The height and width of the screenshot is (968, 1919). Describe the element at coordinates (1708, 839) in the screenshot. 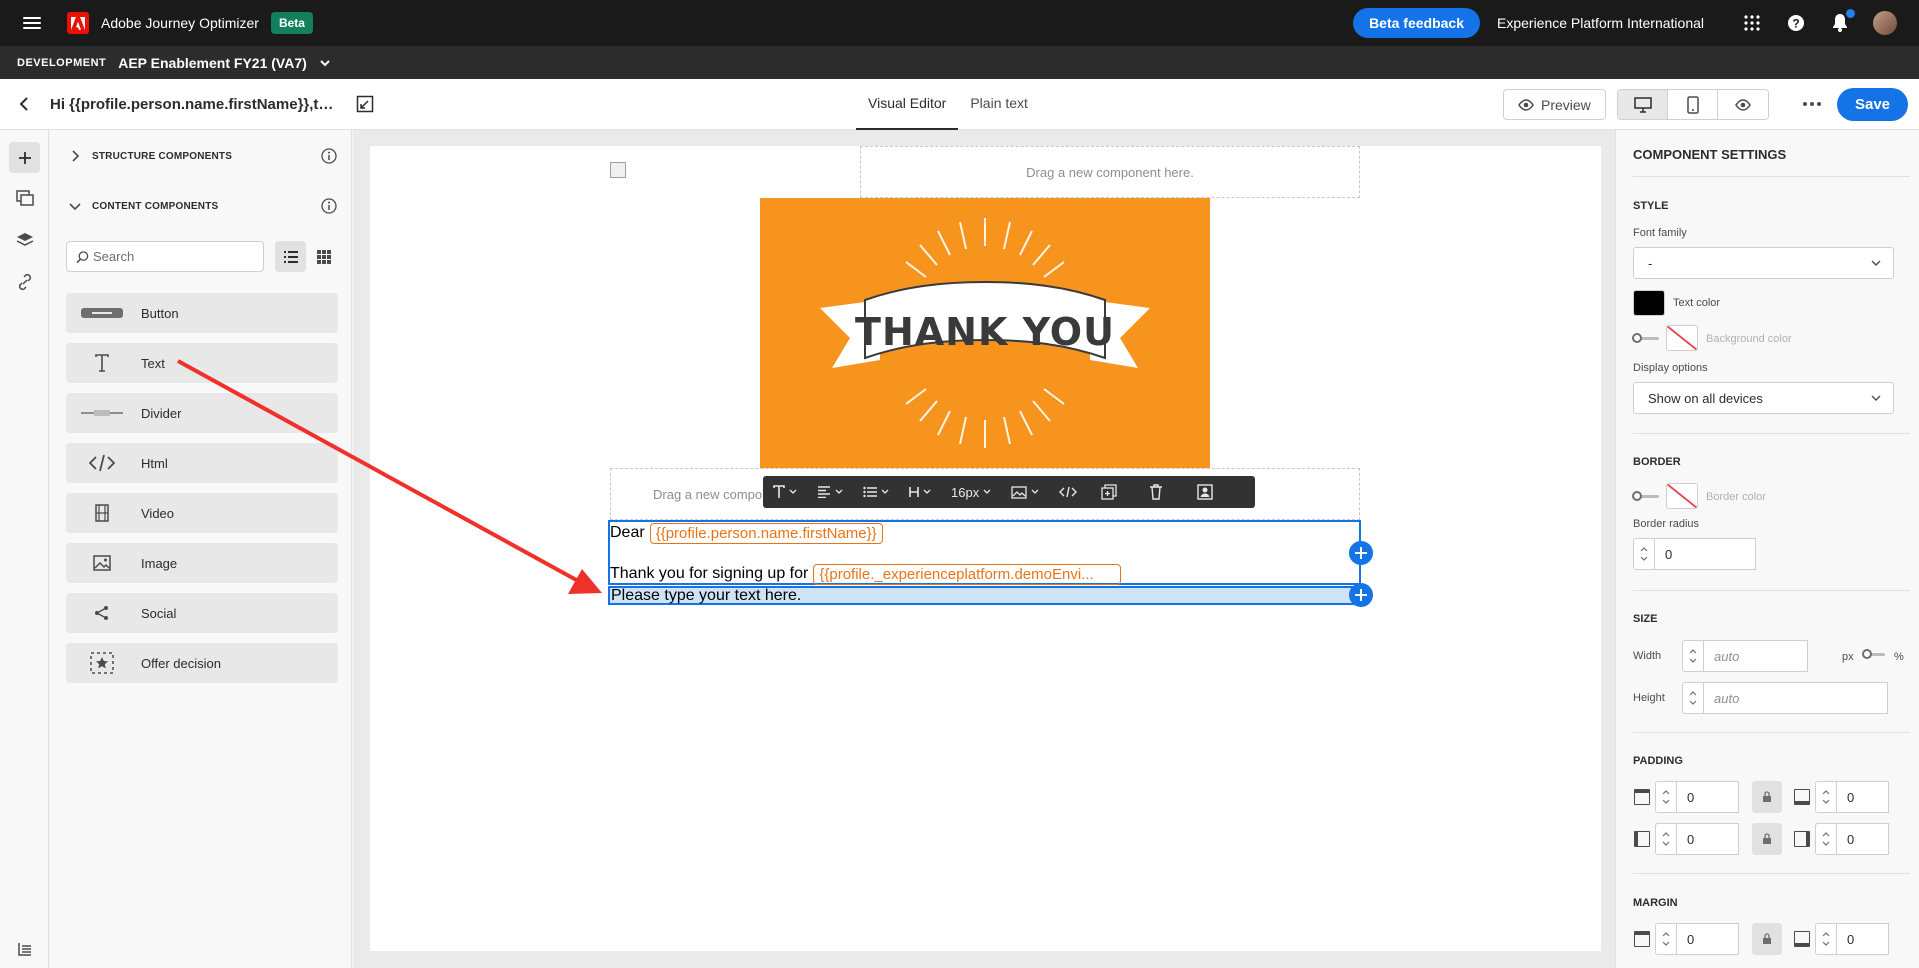

I see `padding-left-input: 0` at that location.